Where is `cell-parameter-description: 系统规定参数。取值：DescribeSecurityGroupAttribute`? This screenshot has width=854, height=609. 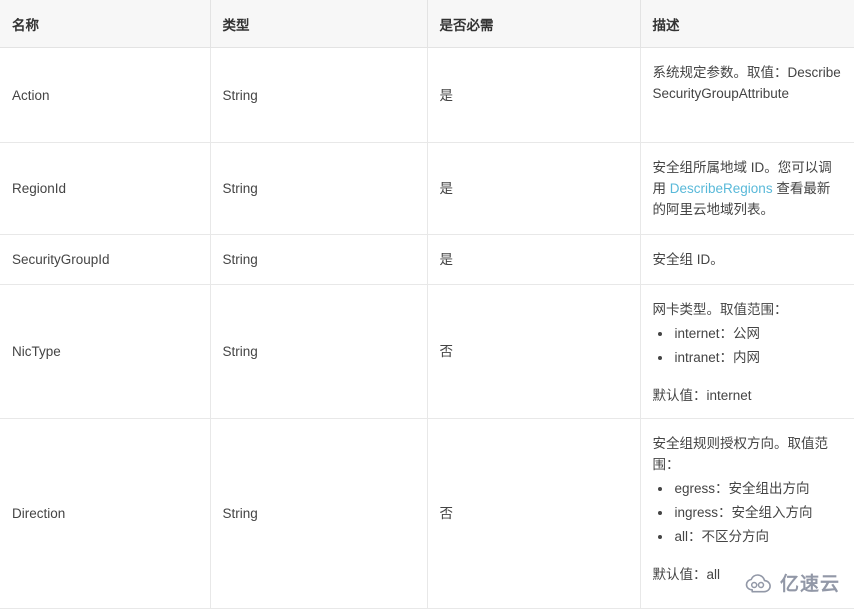
cell-parameter-description: 系统规定参数。取值：DescribeSecurityGroupAttribute is located at coordinates (747, 95).